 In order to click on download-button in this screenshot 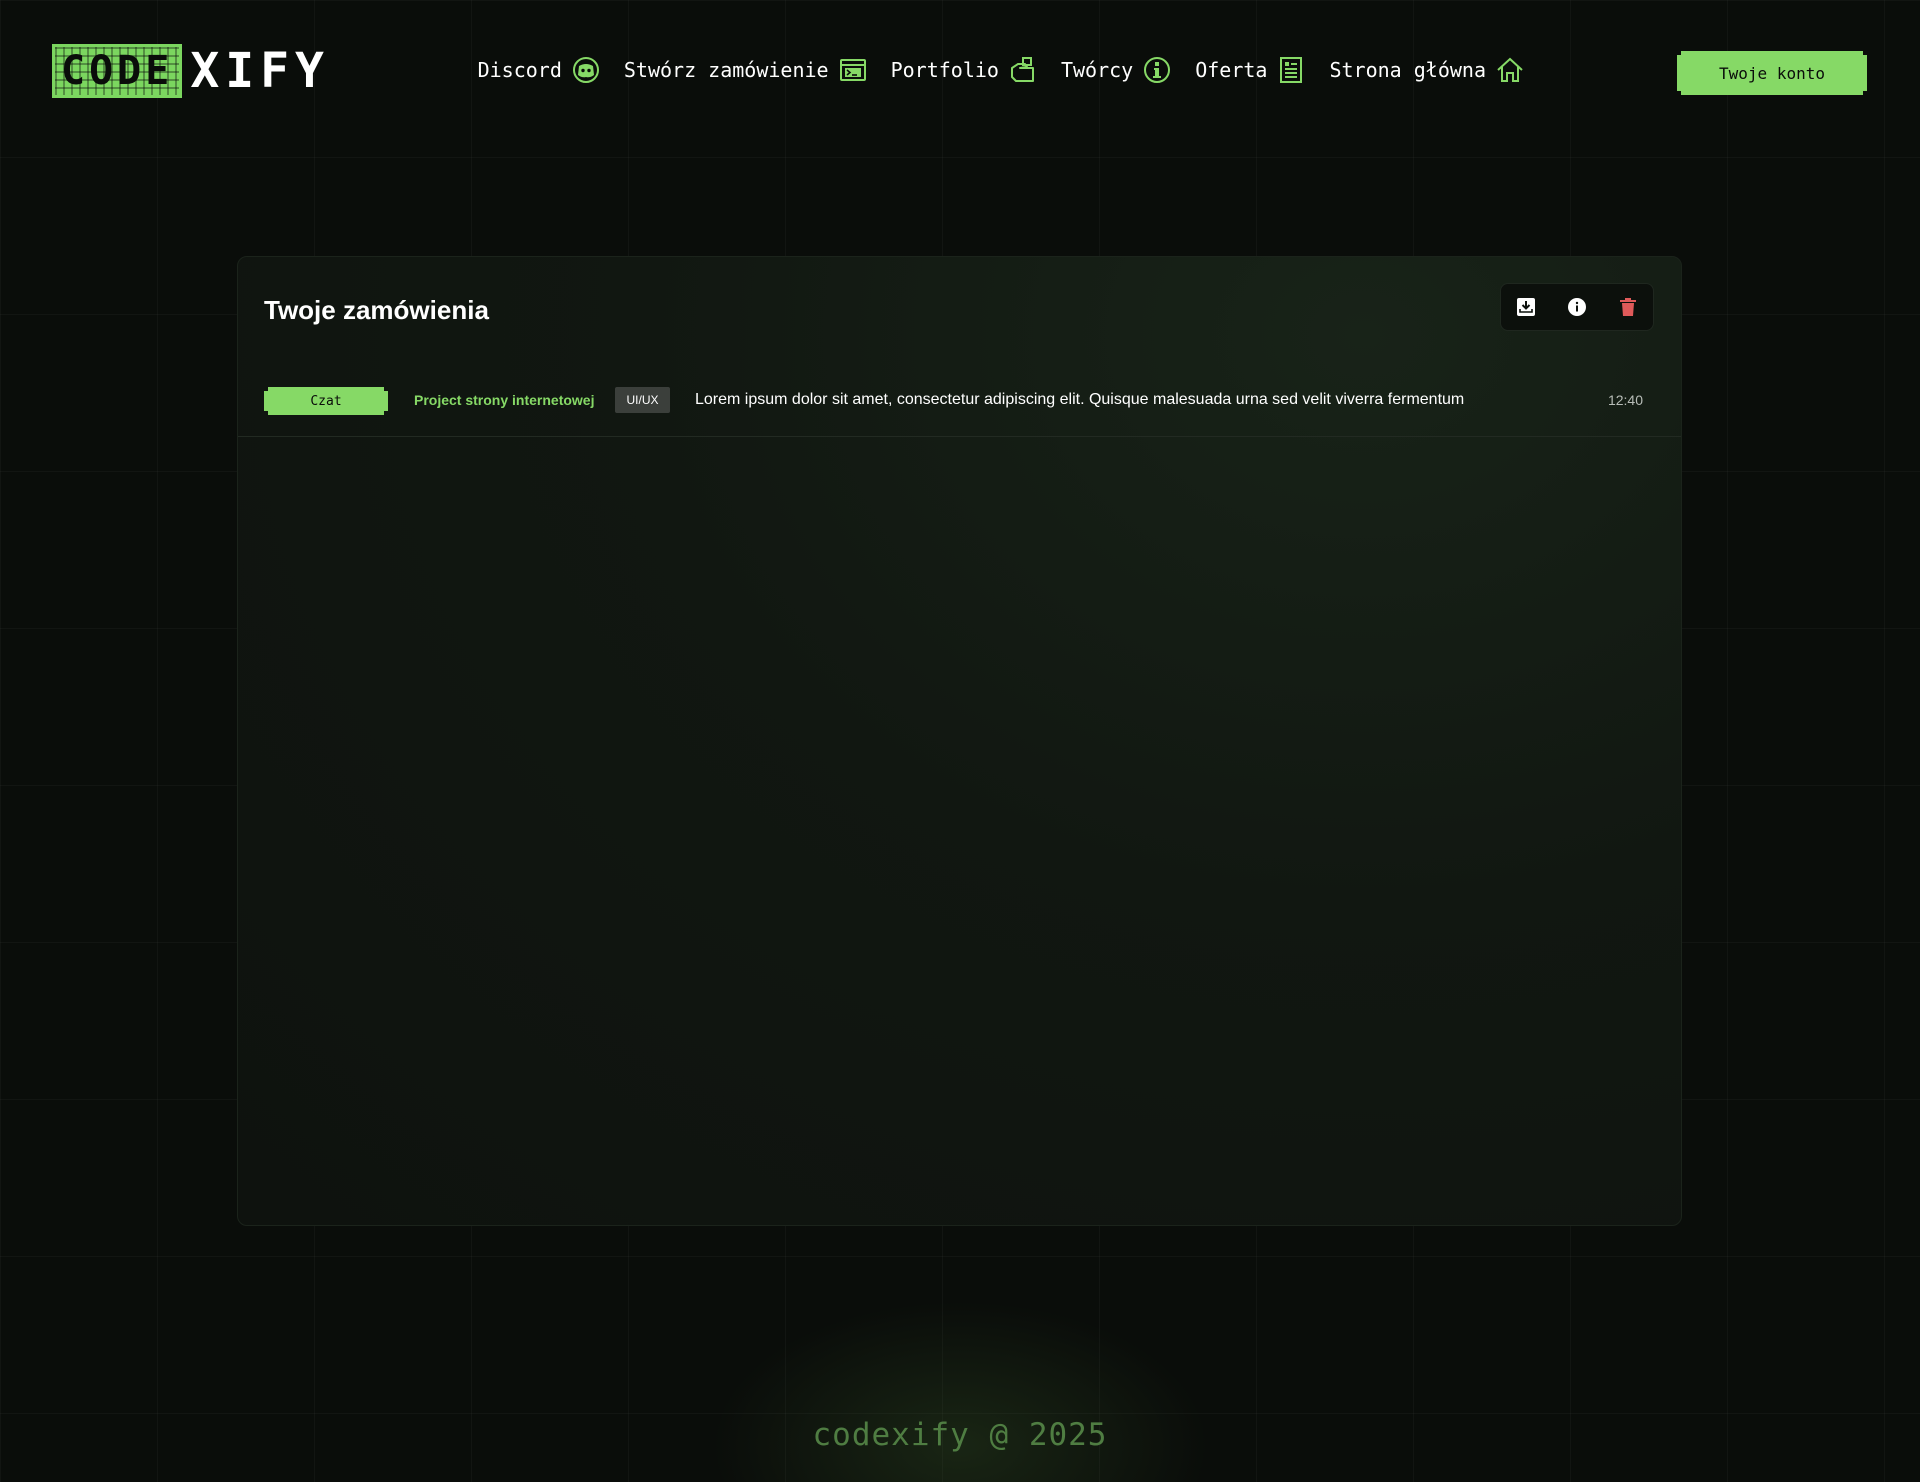, I will do `click(1526, 307)`.